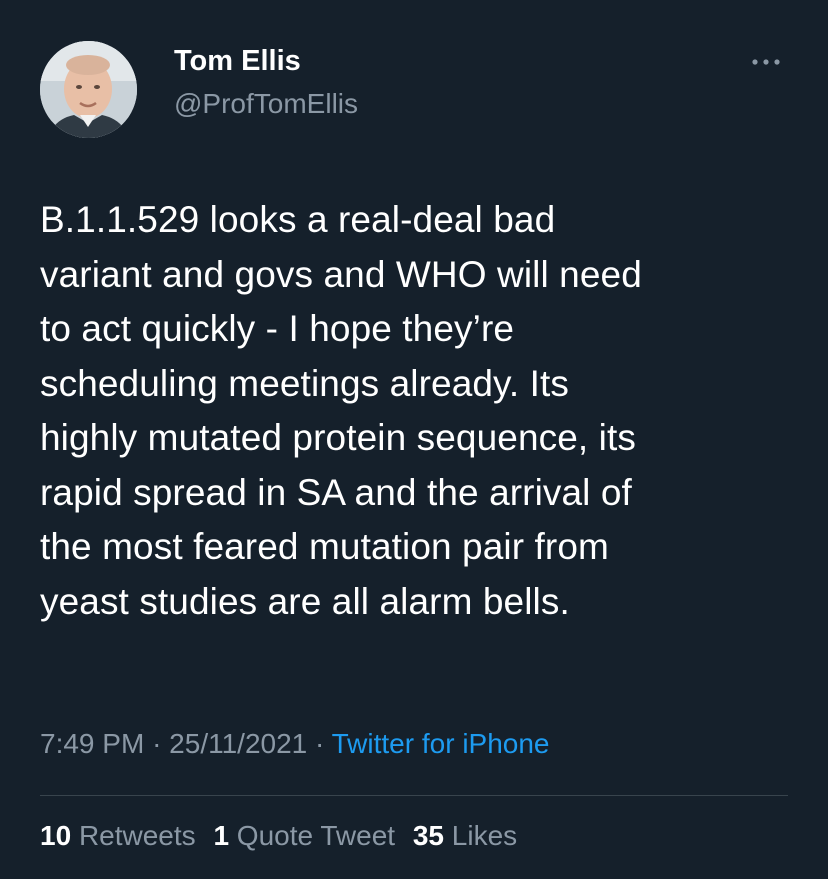 This screenshot has height=879, width=828. I want to click on likes-count: 35, so click(428, 835).